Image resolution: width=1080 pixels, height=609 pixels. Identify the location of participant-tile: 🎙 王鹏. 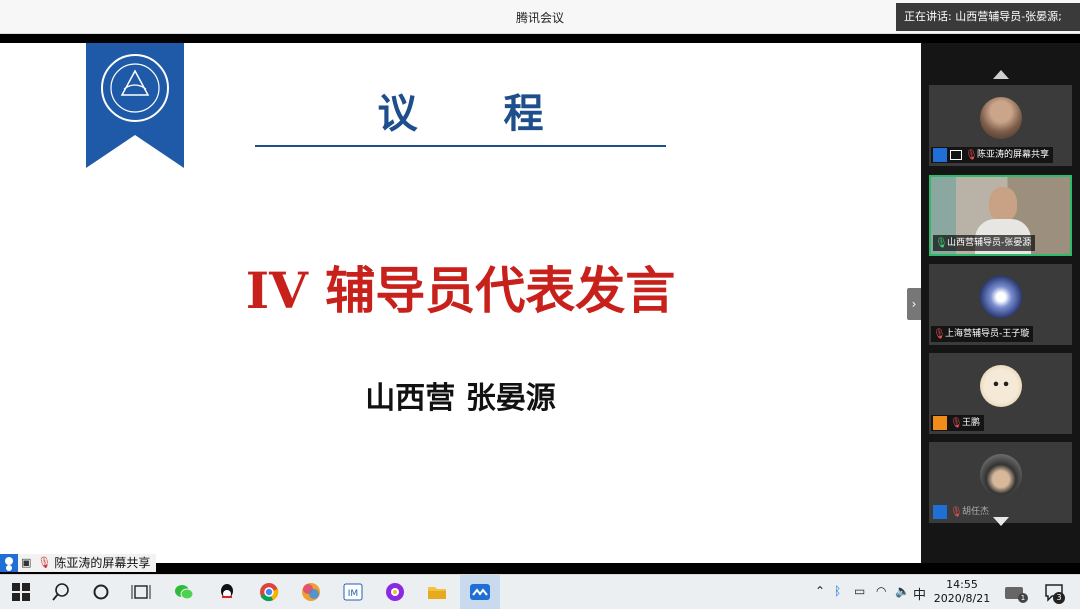
(1000, 393).